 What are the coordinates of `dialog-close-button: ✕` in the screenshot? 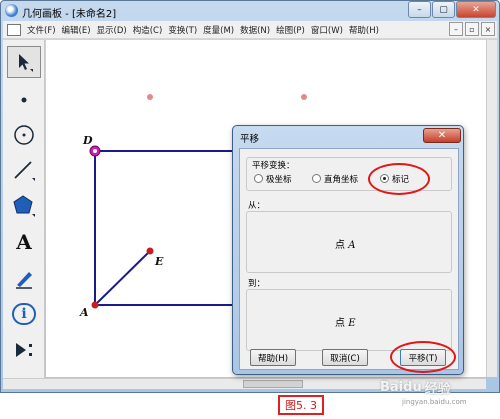 It's located at (442, 135).